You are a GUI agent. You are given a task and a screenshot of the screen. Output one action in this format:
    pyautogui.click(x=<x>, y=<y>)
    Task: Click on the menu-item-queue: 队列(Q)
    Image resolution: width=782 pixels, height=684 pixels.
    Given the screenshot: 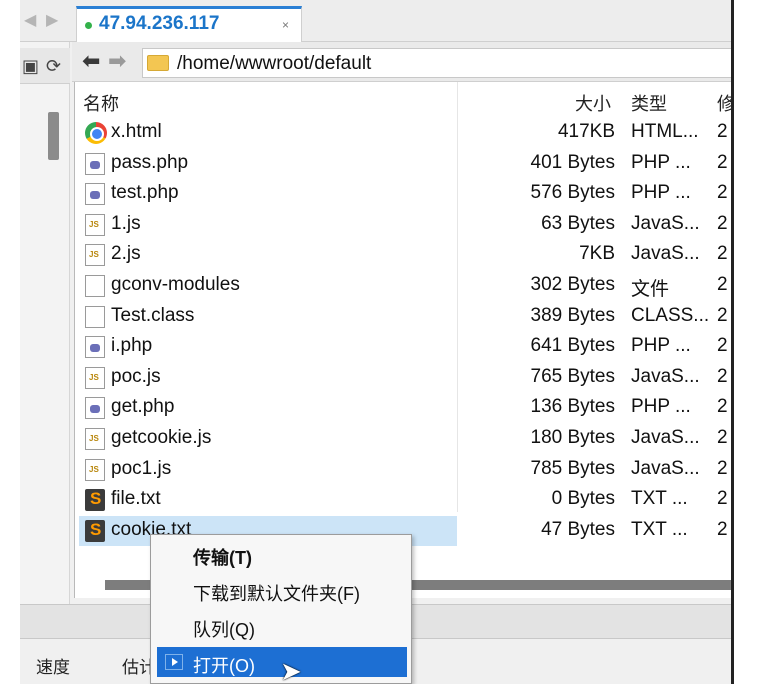 What is the action you would take?
    pyautogui.click(x=282, y=626)
    